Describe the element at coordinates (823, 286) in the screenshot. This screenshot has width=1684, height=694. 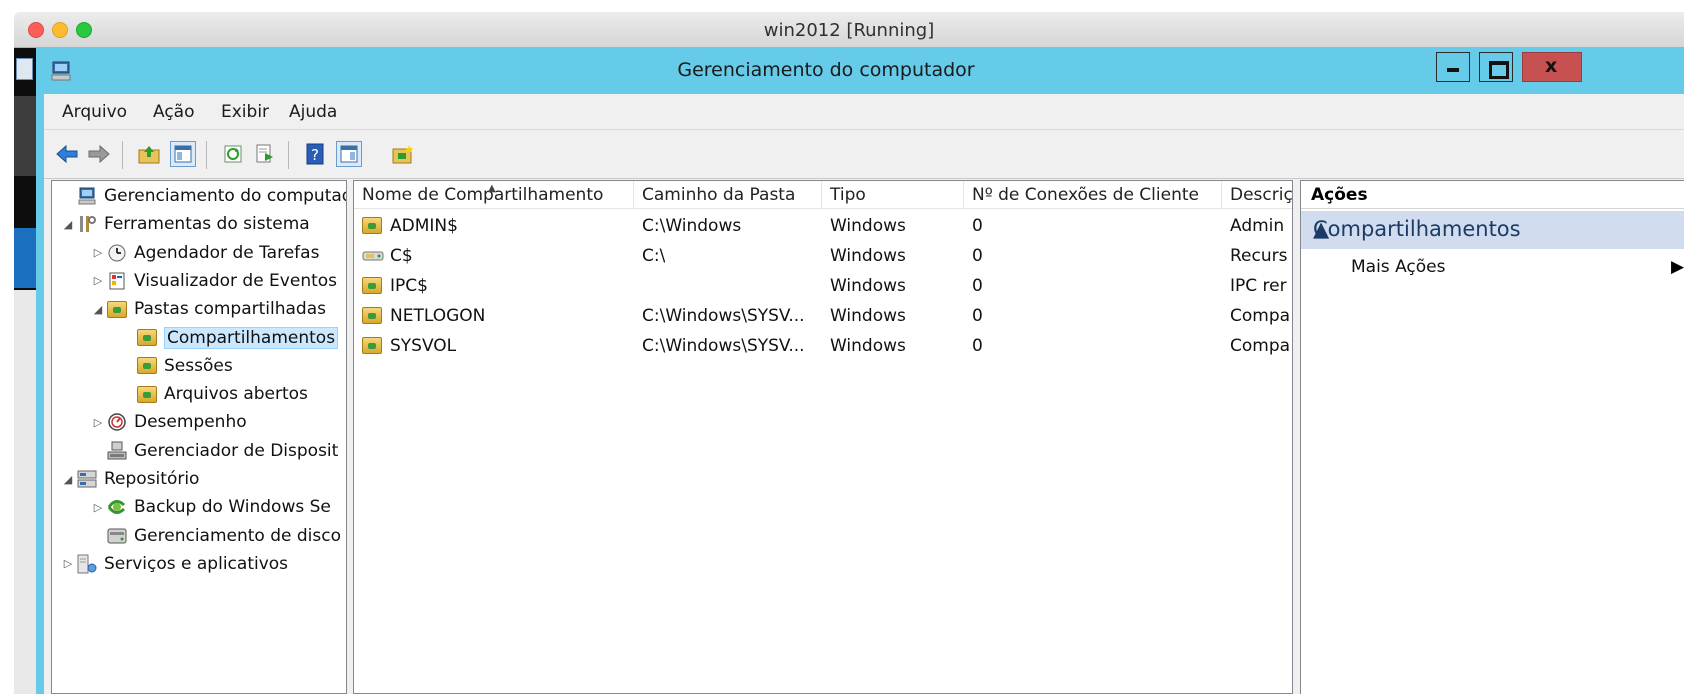
I see `list-row: IPC$ Windows 0 IPC rer` at that location.